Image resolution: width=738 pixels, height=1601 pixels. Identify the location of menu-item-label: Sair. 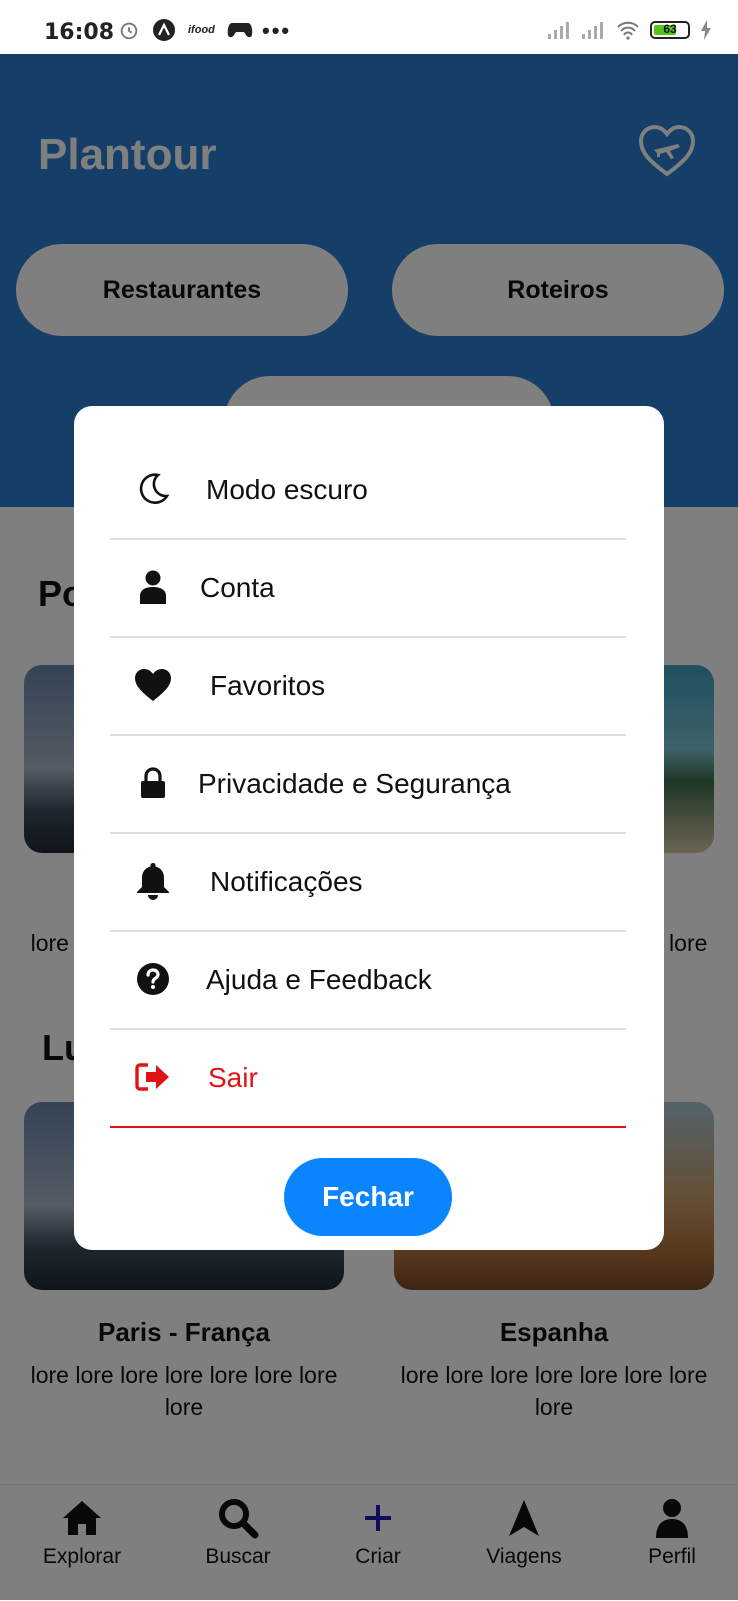
(233, 1077).